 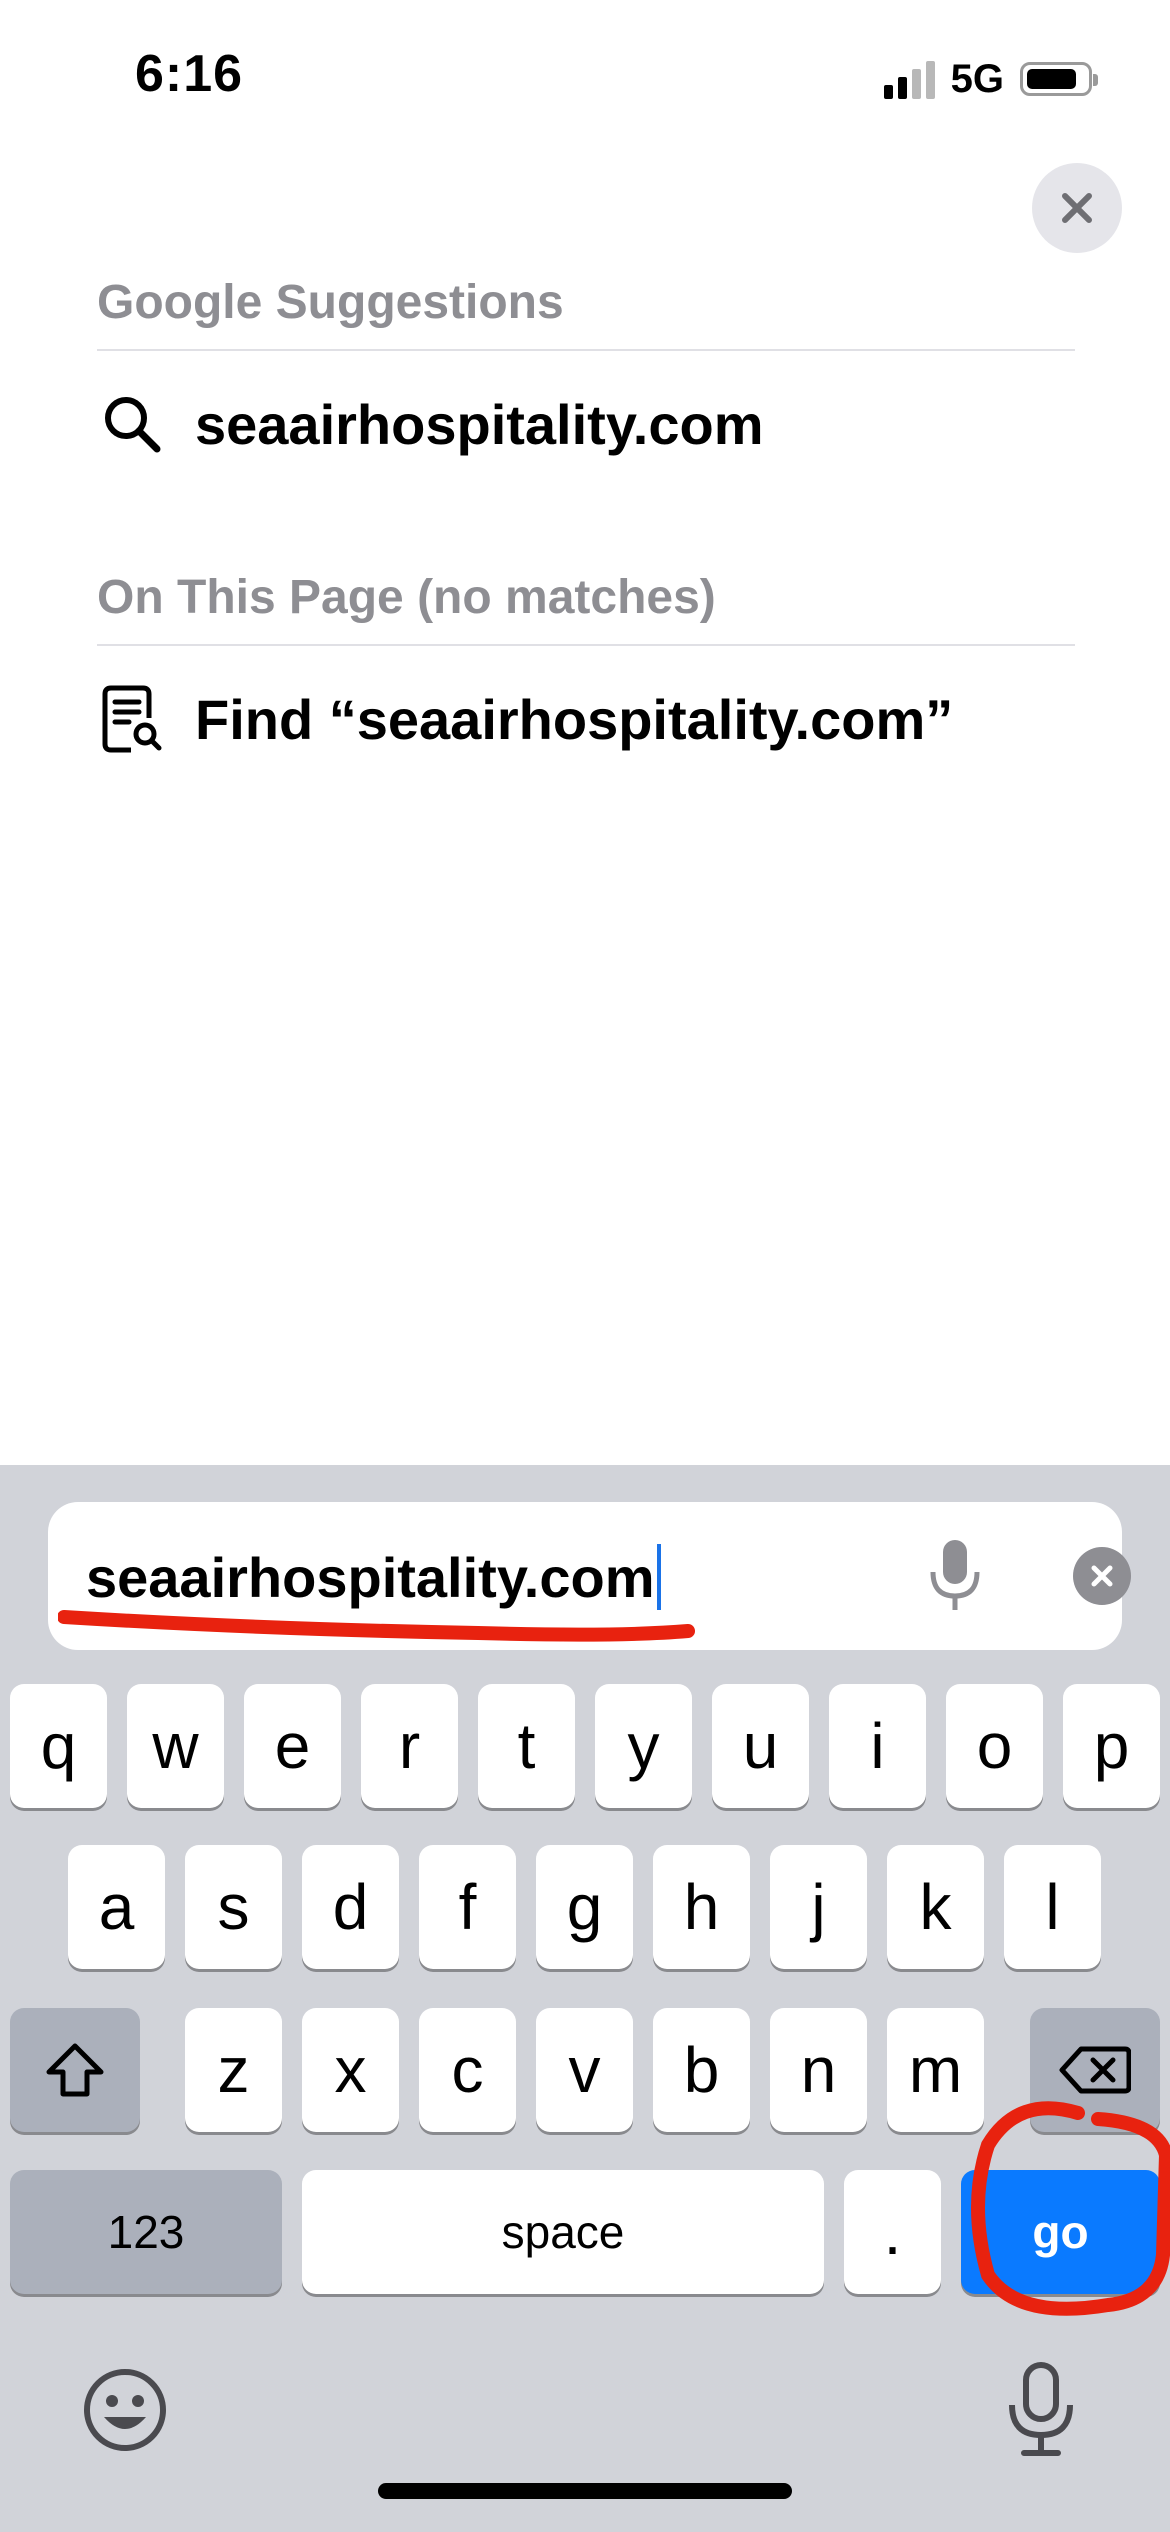 I want to click on key-j: j, so click(x=818, y=1907).